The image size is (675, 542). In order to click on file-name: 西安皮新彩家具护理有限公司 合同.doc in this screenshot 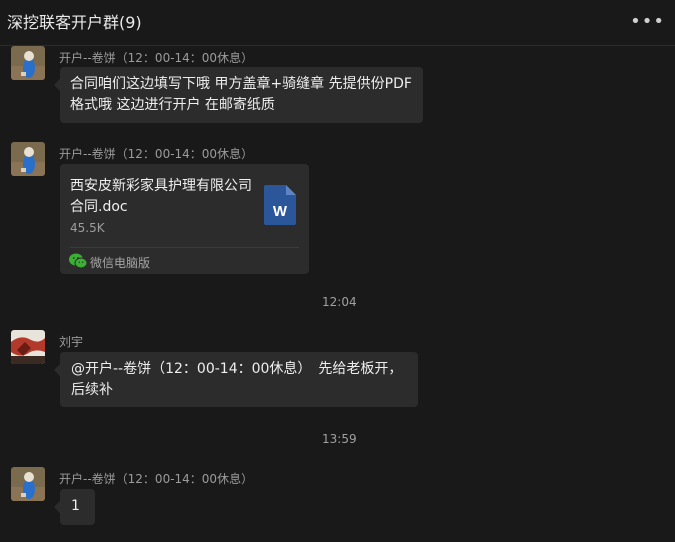, I will do `click(162, 197)`.